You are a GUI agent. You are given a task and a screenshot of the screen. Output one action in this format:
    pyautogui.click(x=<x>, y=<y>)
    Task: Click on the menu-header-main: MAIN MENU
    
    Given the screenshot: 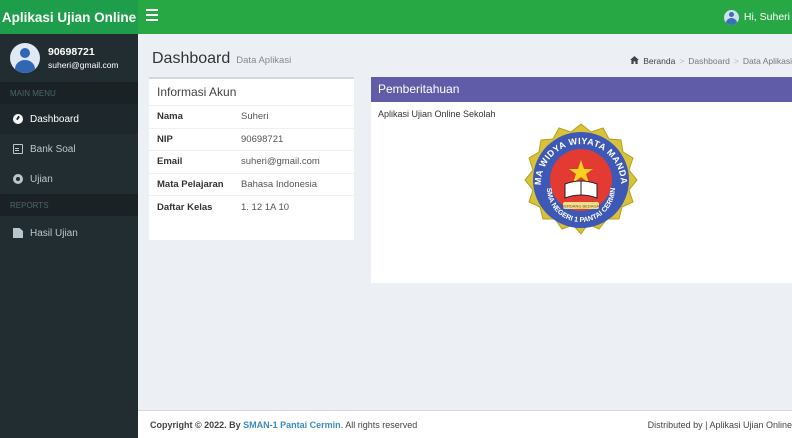 What is the action you would take?
    pyautogui.click(x=69, y=93)
    